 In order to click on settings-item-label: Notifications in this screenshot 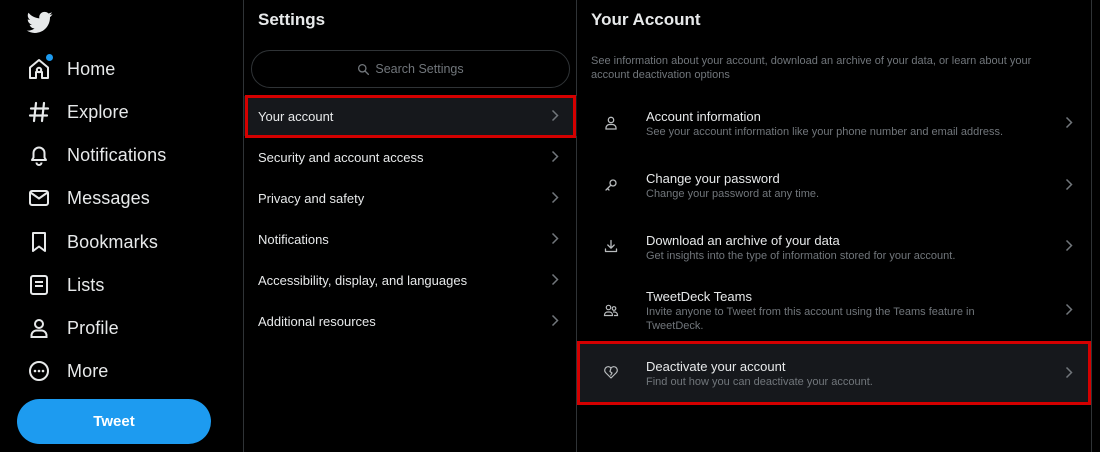, I will do `click(293, 239)`.